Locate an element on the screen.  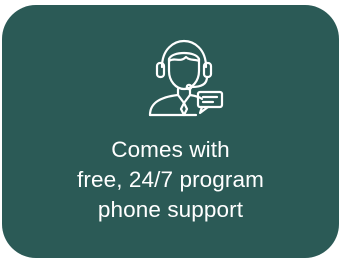
card-text-line-1: Comes with is located at coordinates (170, 149).